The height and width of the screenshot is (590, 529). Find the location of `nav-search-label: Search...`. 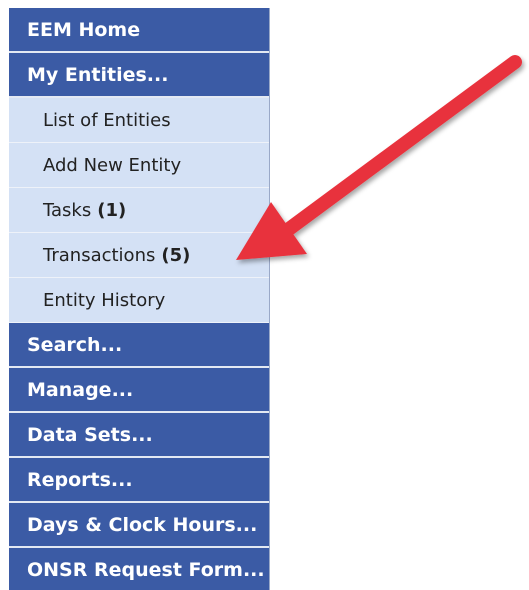

nav-search-label: Search... is located at coordinates (75, 345).